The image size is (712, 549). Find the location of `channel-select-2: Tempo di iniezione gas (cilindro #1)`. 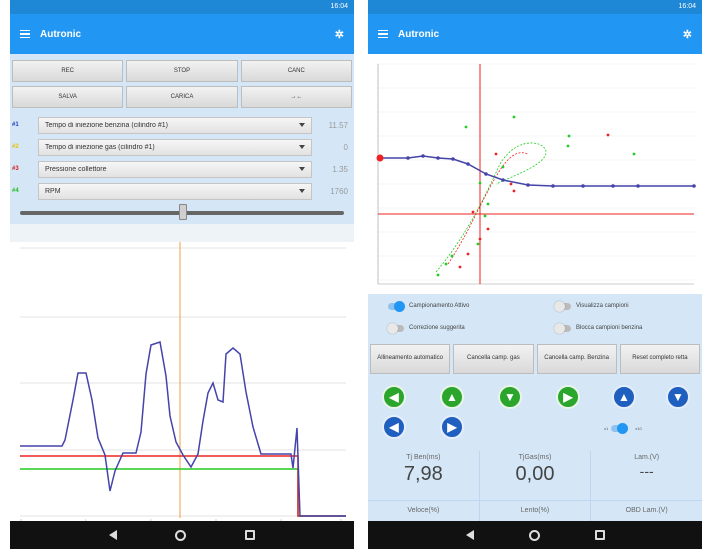

channel-select-2: Tempo di iniezione gas (cilindro #1) is located at coordinates (175, 147).